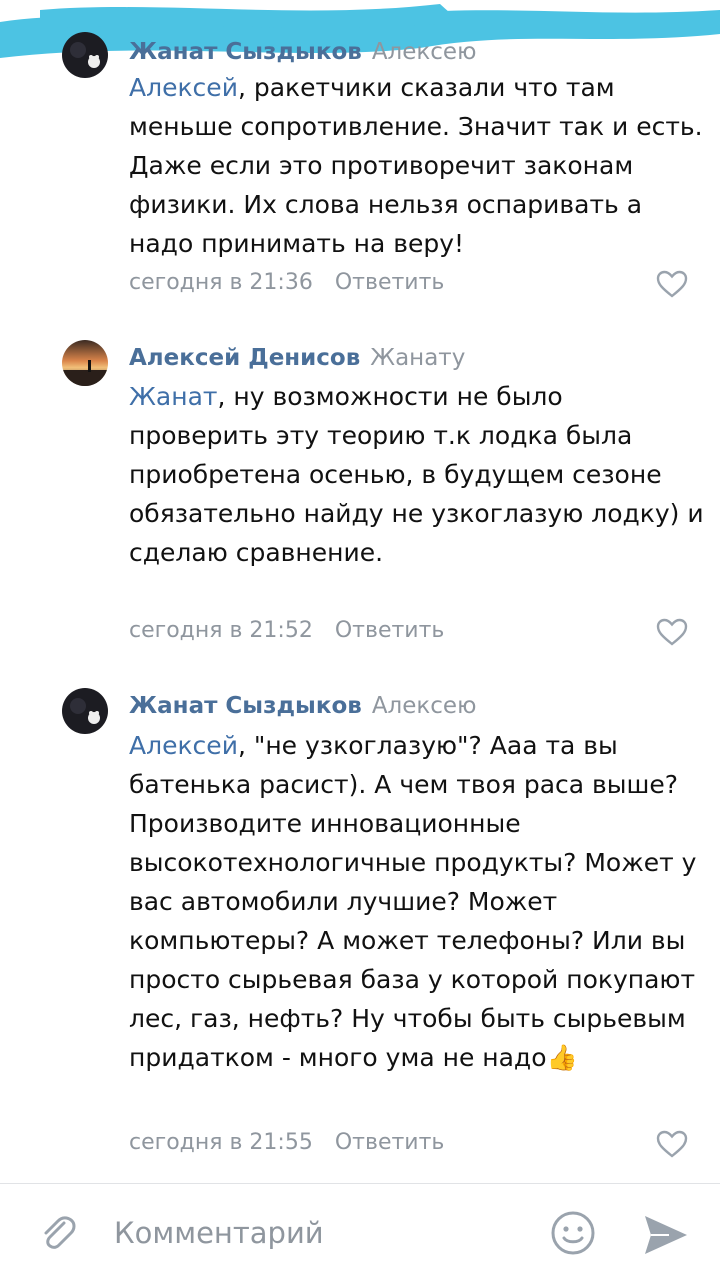 The height and width of the screenshot is (1280, 720). Describe the element at coordinates (221, 630) in the screenshot. I see `comment-time: сегодня в 21:52` at that location.